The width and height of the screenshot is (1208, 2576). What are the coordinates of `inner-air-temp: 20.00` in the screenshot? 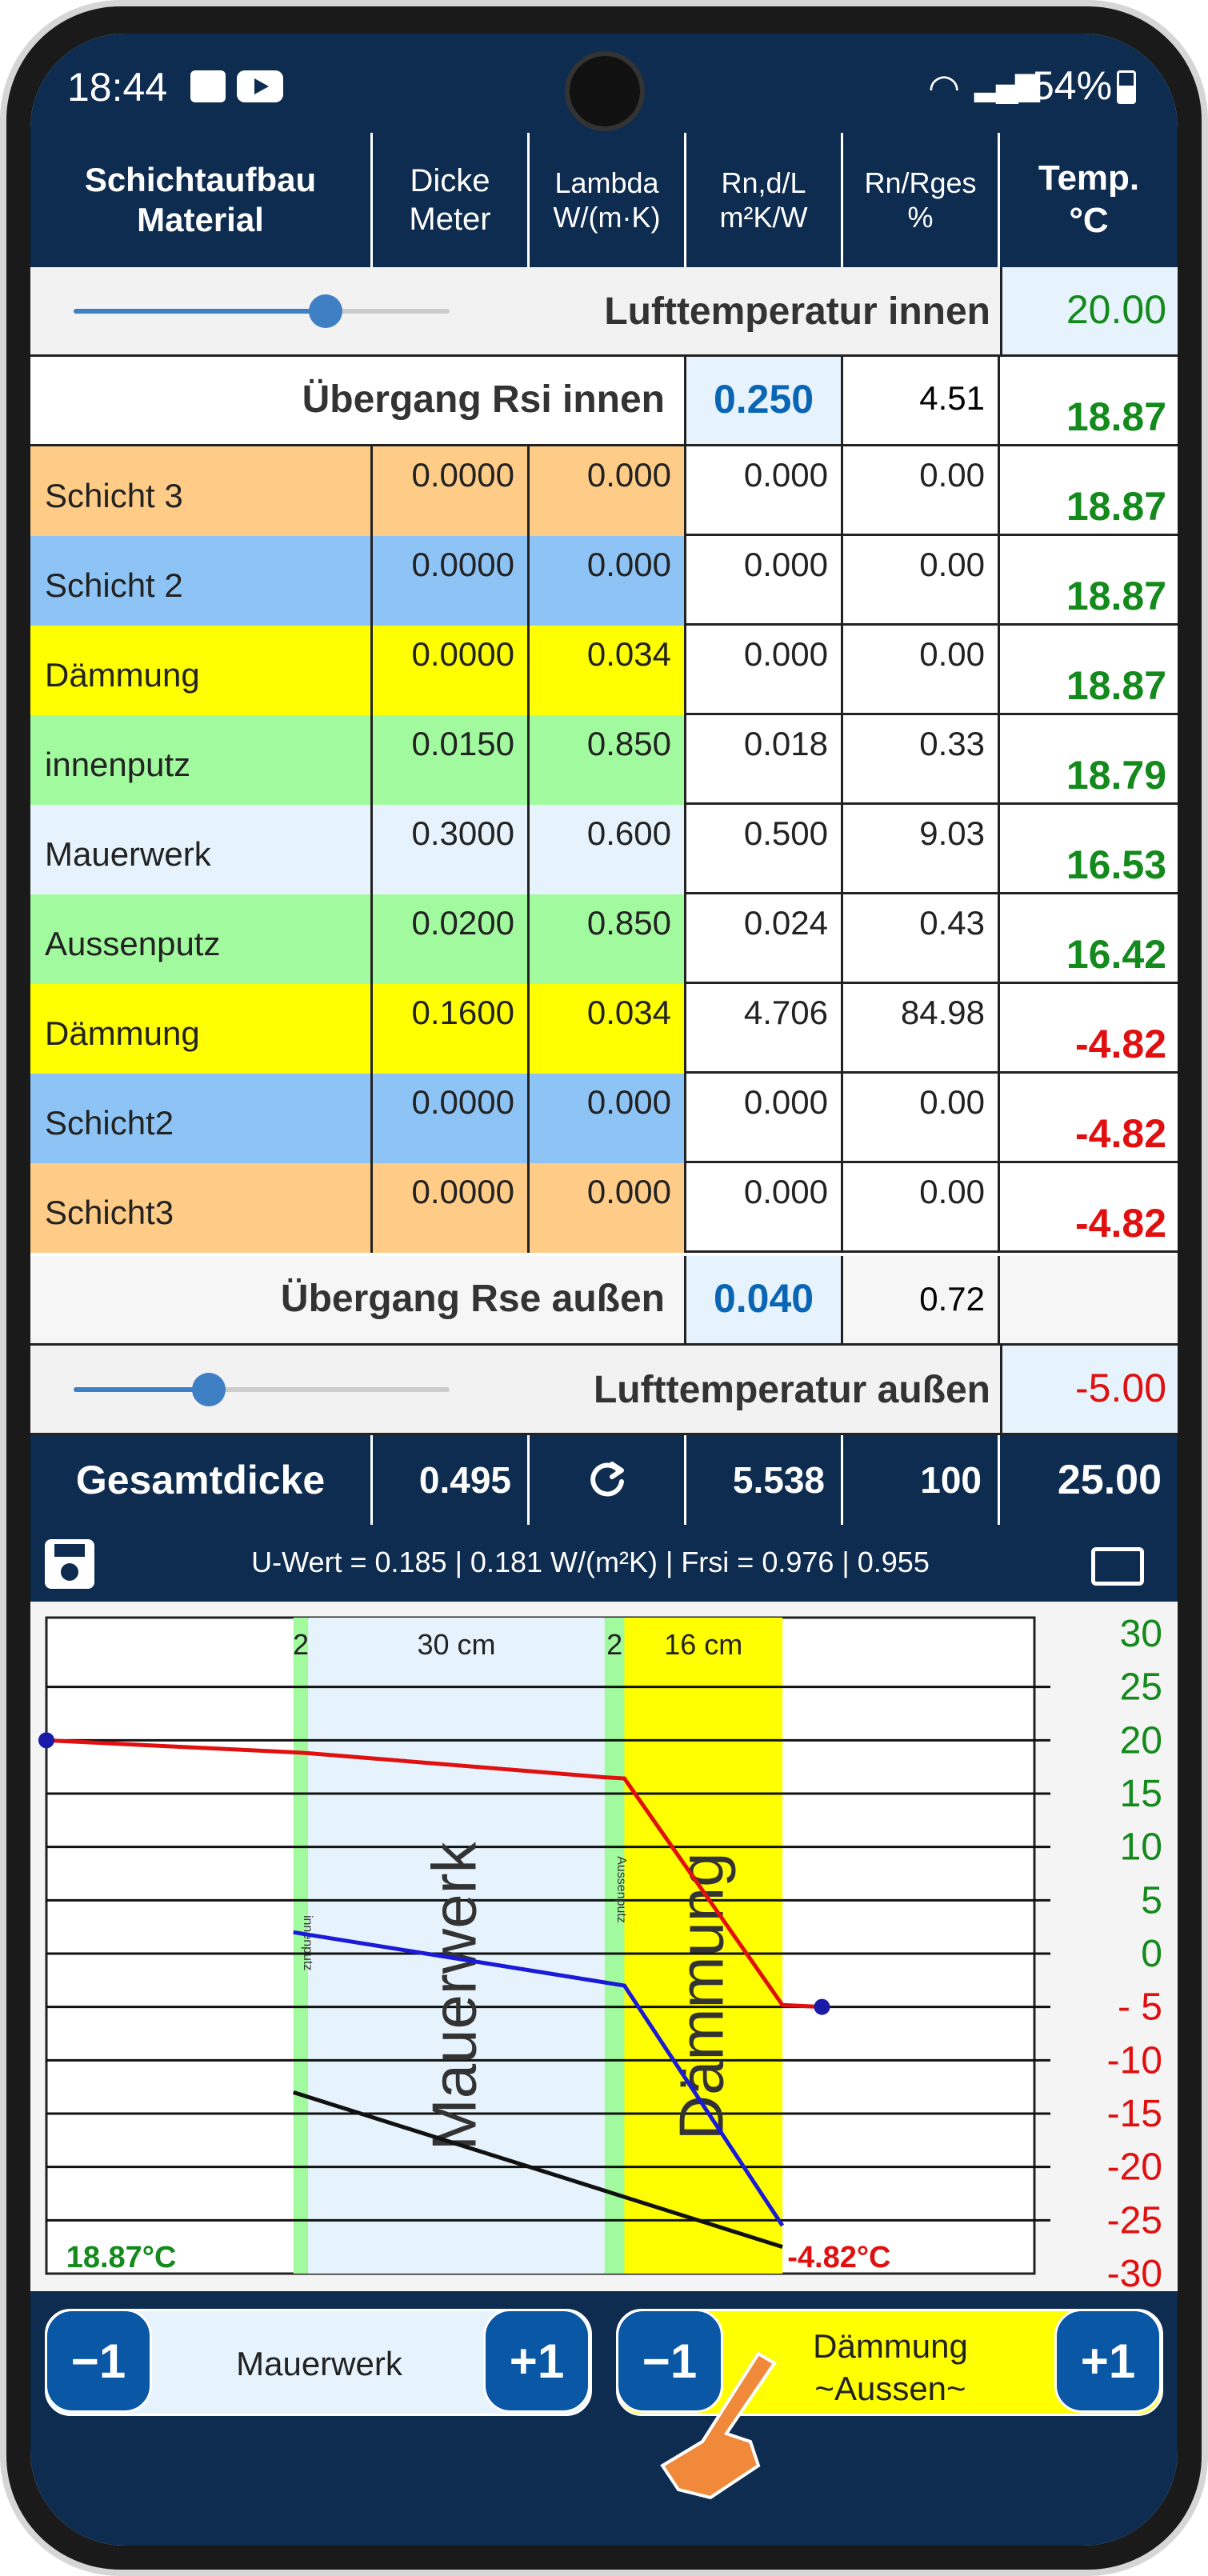 It's located at (1089, 310).